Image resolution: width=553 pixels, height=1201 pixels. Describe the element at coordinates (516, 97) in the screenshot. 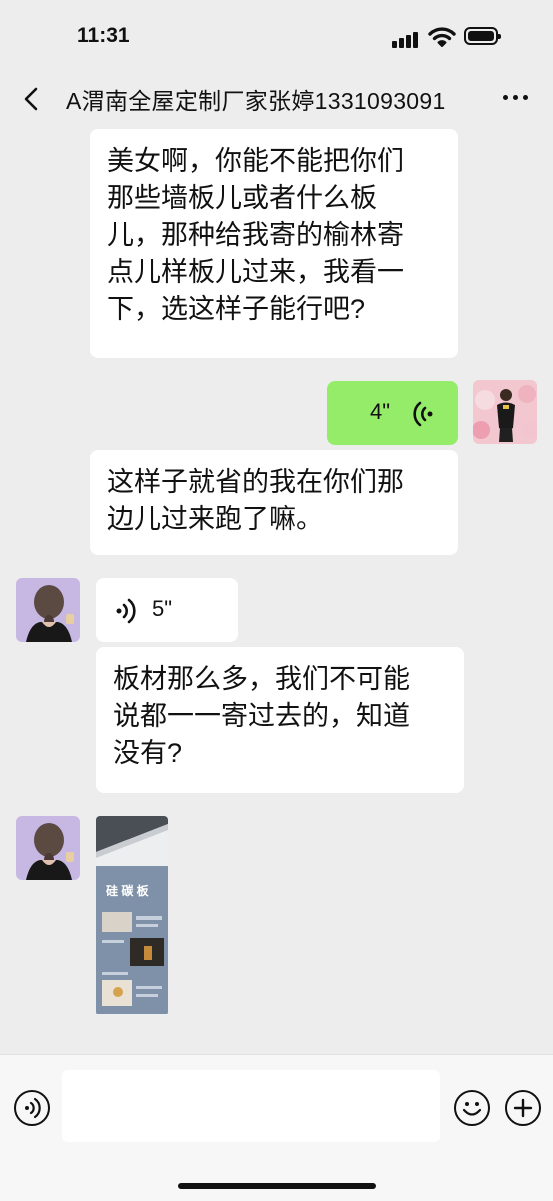

I see `more-options-icon` at that location.